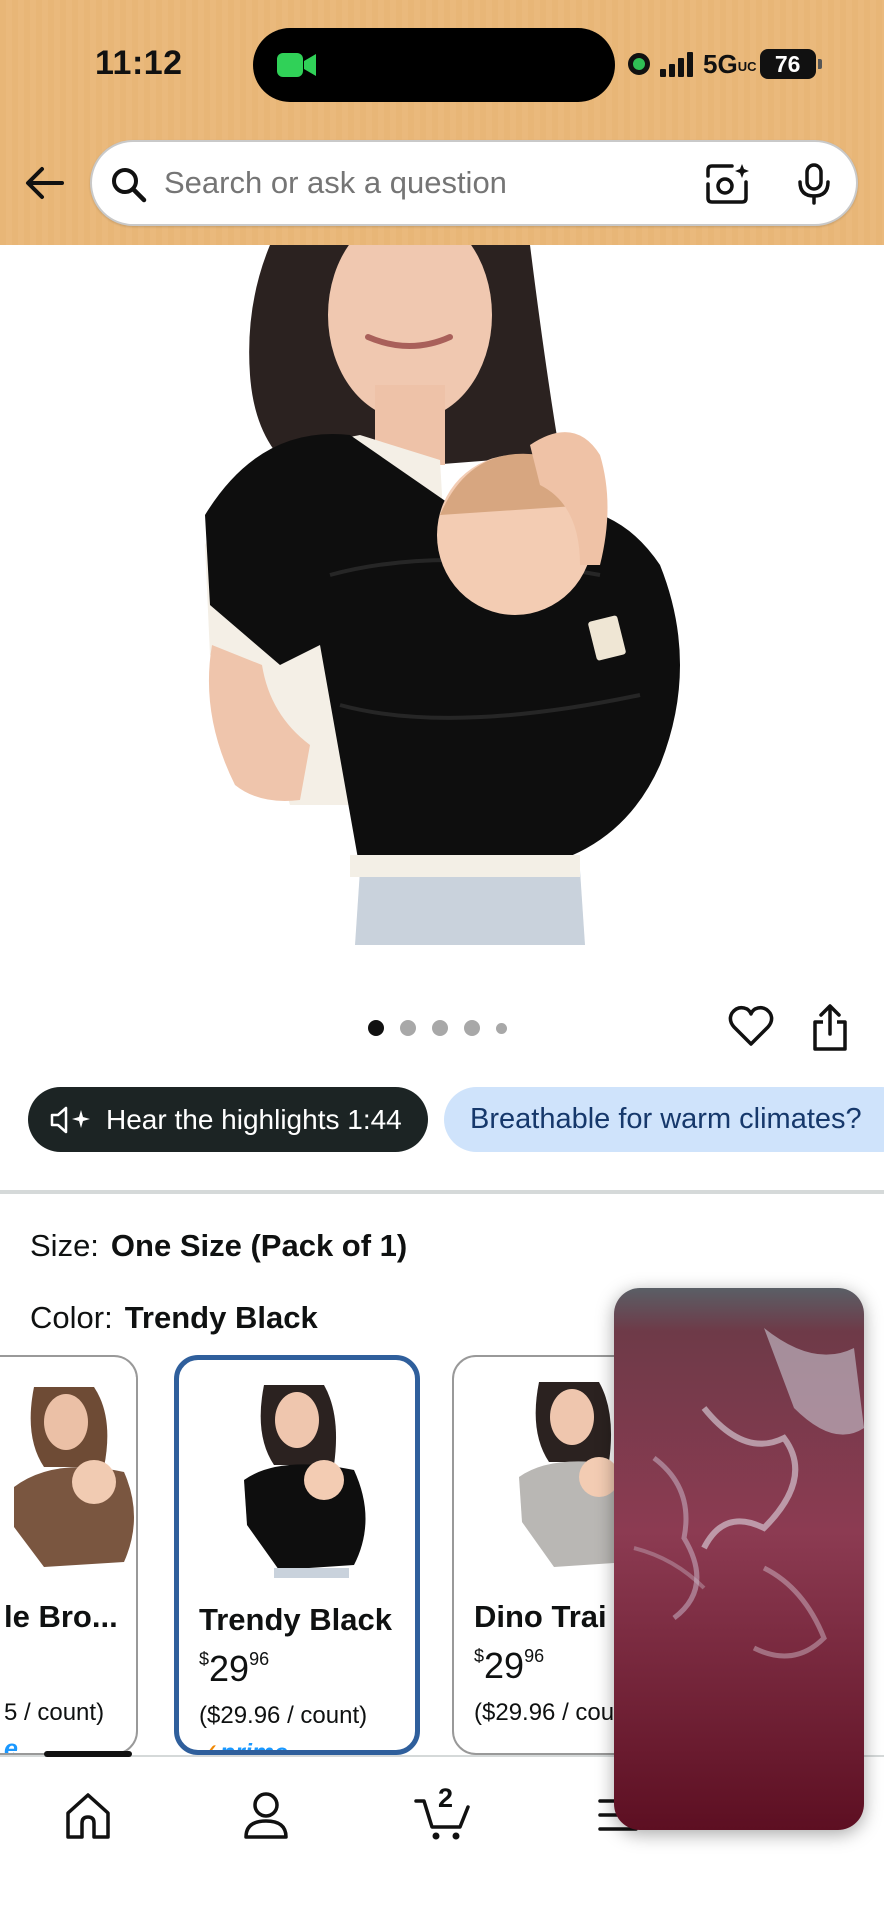 Image resolution: width=884 pixels, height=1920 pixels. Describe the element at coordinates (64, 1245) in the screenshot. I see `size-label: Size:` at that location.